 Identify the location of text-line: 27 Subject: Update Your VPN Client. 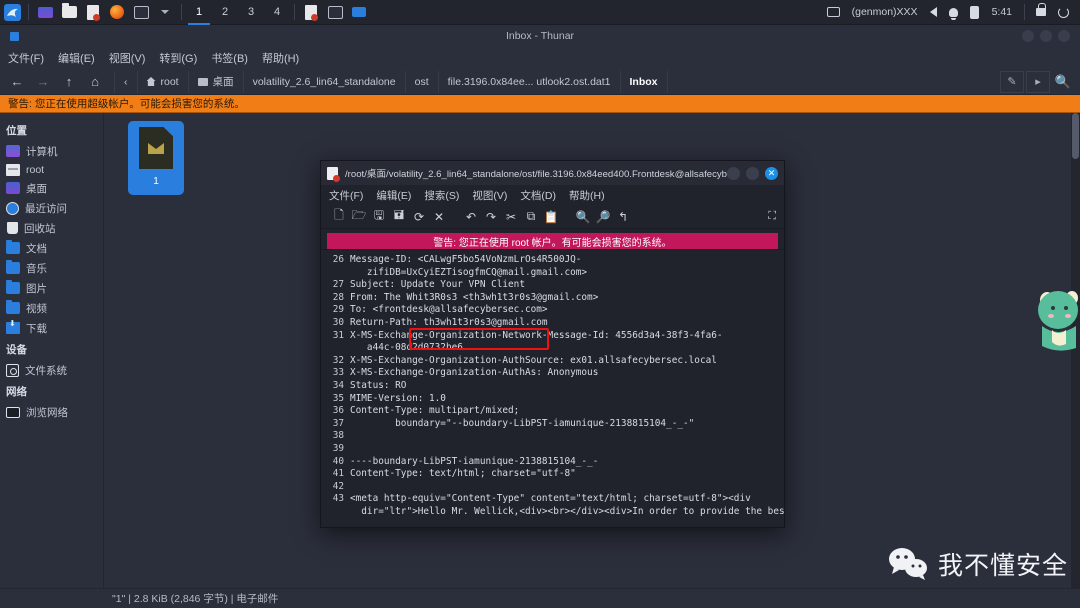
(552, 285).